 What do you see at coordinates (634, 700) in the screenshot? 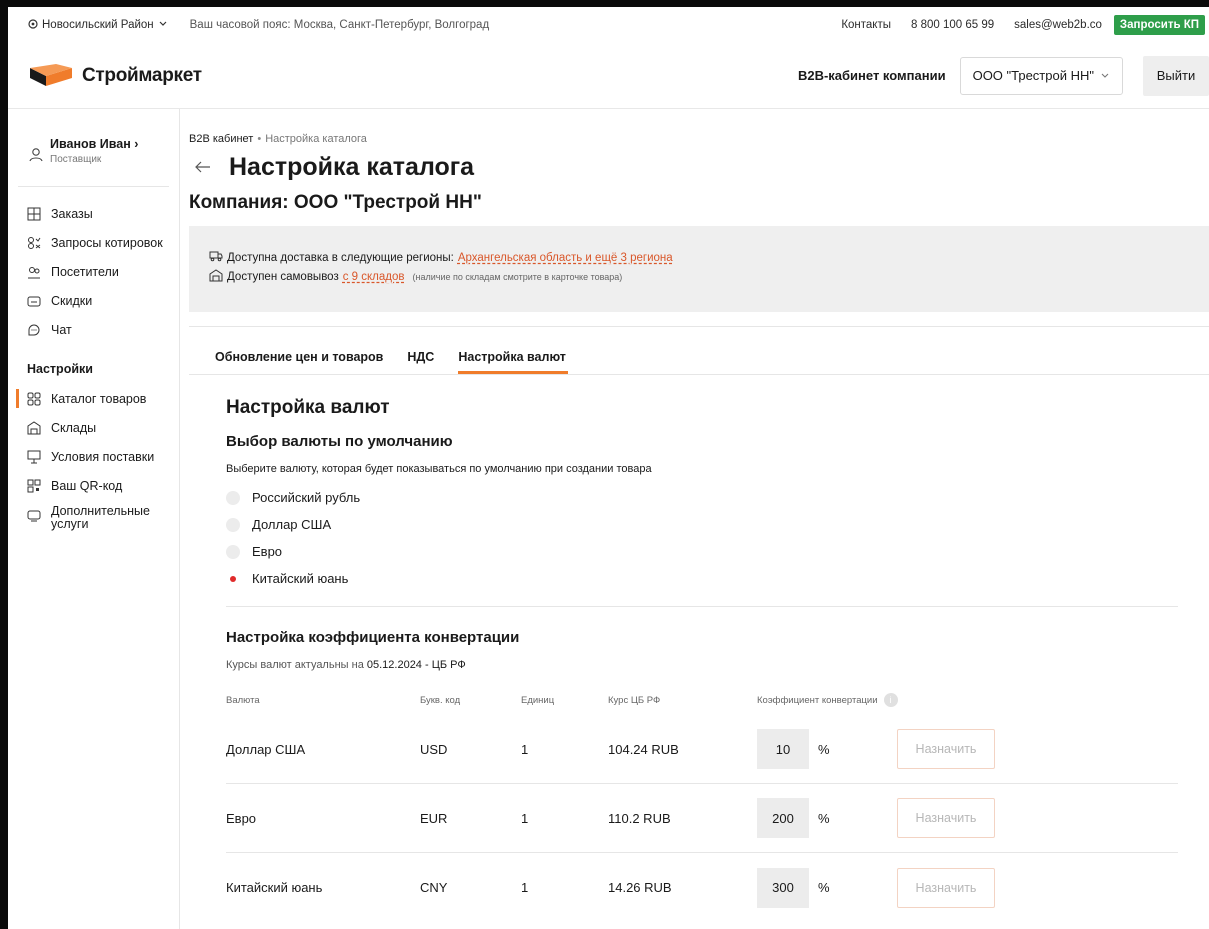
I see `column-header-rate: Курс ЦБ РФ` at bounding box center [634, 700].